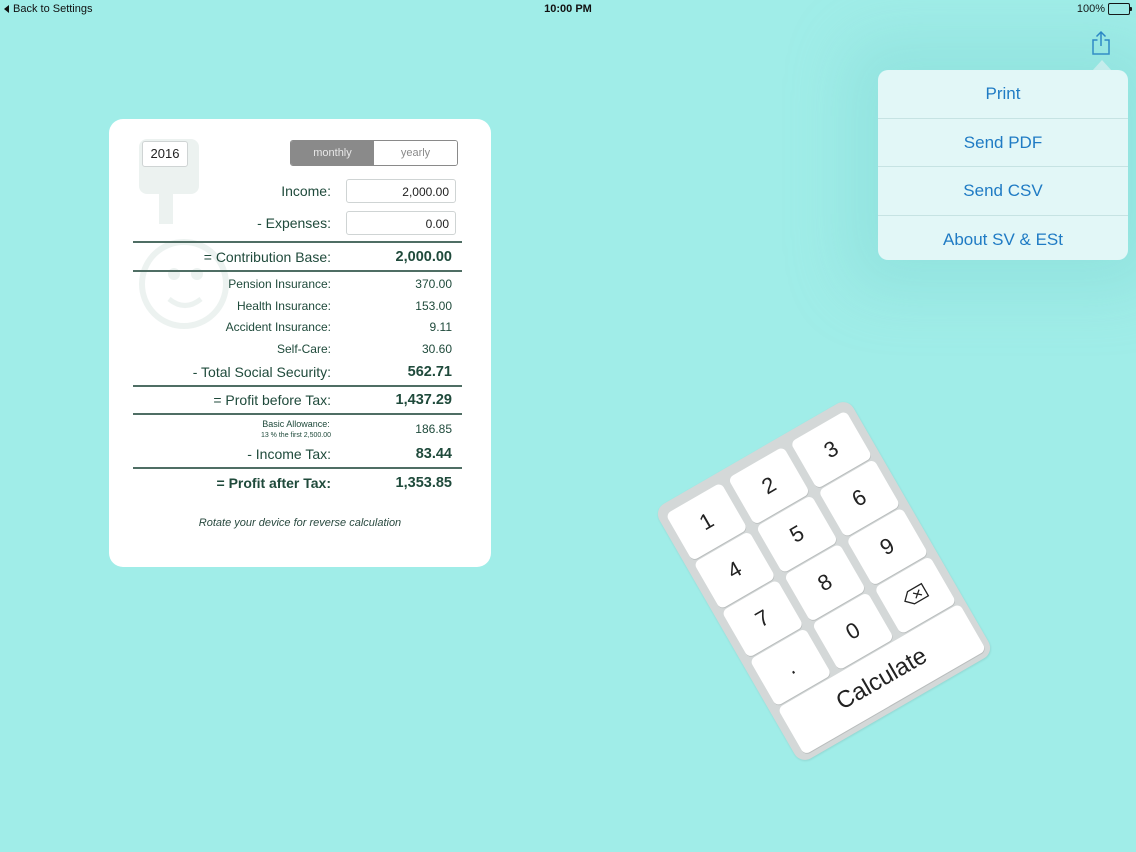 The image size is (1136, 852). Describe the element at coordinates (917, 593) in the screenshot. I see `backspace-icon` at that location.